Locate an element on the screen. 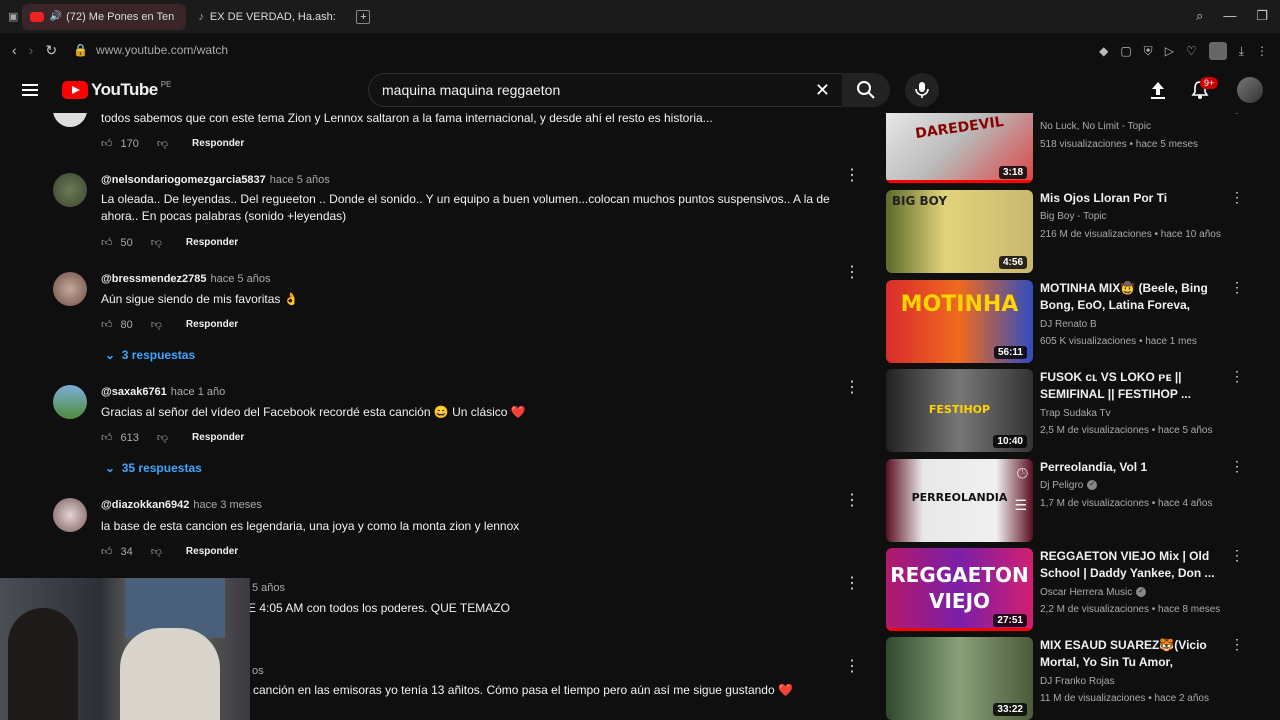 This screenshot has height=720, width=1280. video-thumbnail: 33:22 is located at coordinates (959, 678).